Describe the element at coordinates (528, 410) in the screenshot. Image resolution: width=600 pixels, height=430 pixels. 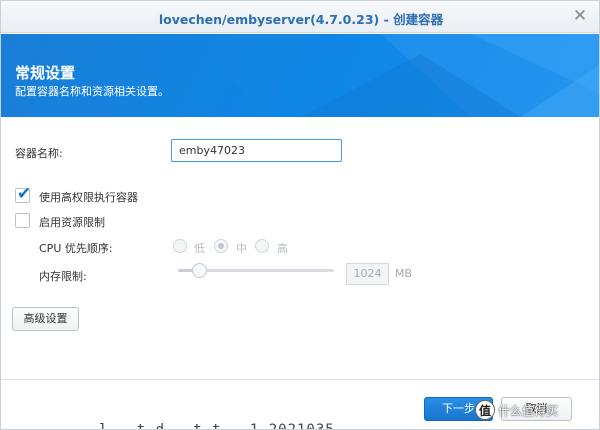
I see `watermark-text: 什么值得买` at that location.